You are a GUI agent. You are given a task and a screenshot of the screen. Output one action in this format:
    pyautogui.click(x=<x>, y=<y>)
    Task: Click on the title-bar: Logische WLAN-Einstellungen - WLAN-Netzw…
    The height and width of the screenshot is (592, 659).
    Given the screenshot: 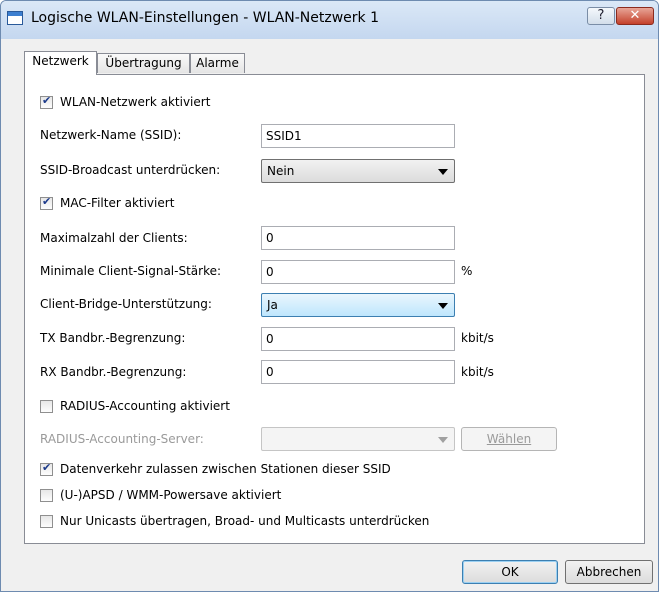 What is the action you would take?
    pyautogui.click(x=329, y=20)
    